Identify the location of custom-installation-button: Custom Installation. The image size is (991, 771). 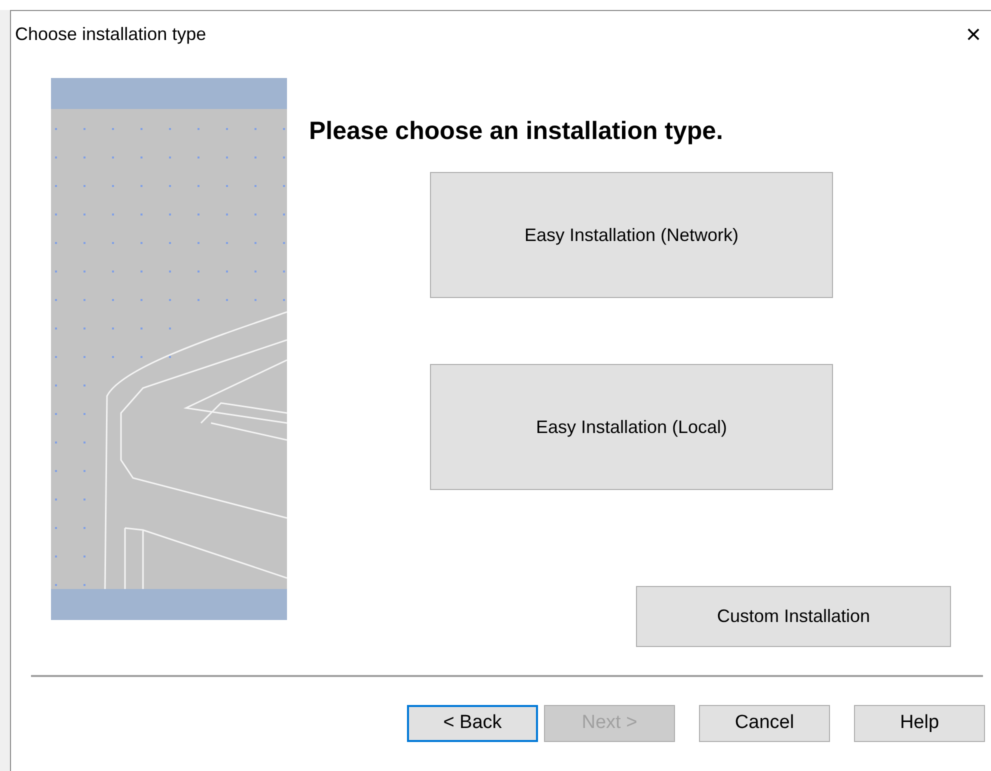
(793, 616).